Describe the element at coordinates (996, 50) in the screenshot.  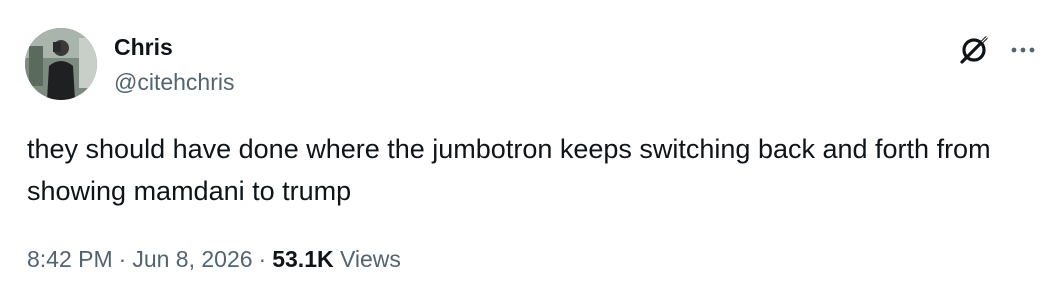
I see `tweet-actions` at that location.